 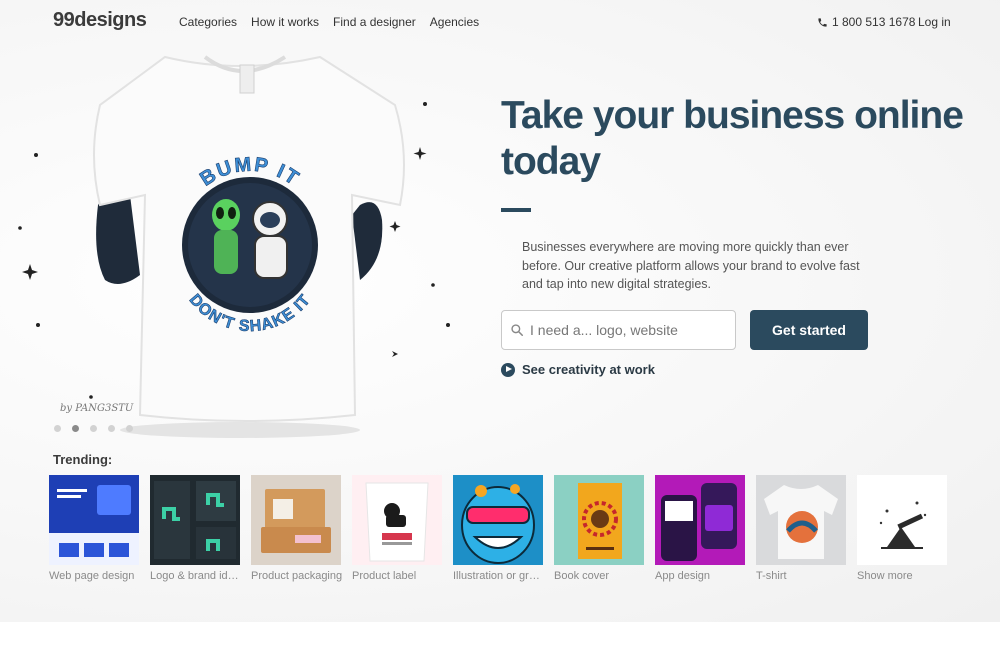 I want to click on trending-list: Web page design Logo & brand identity, so click(x=498, y=528).